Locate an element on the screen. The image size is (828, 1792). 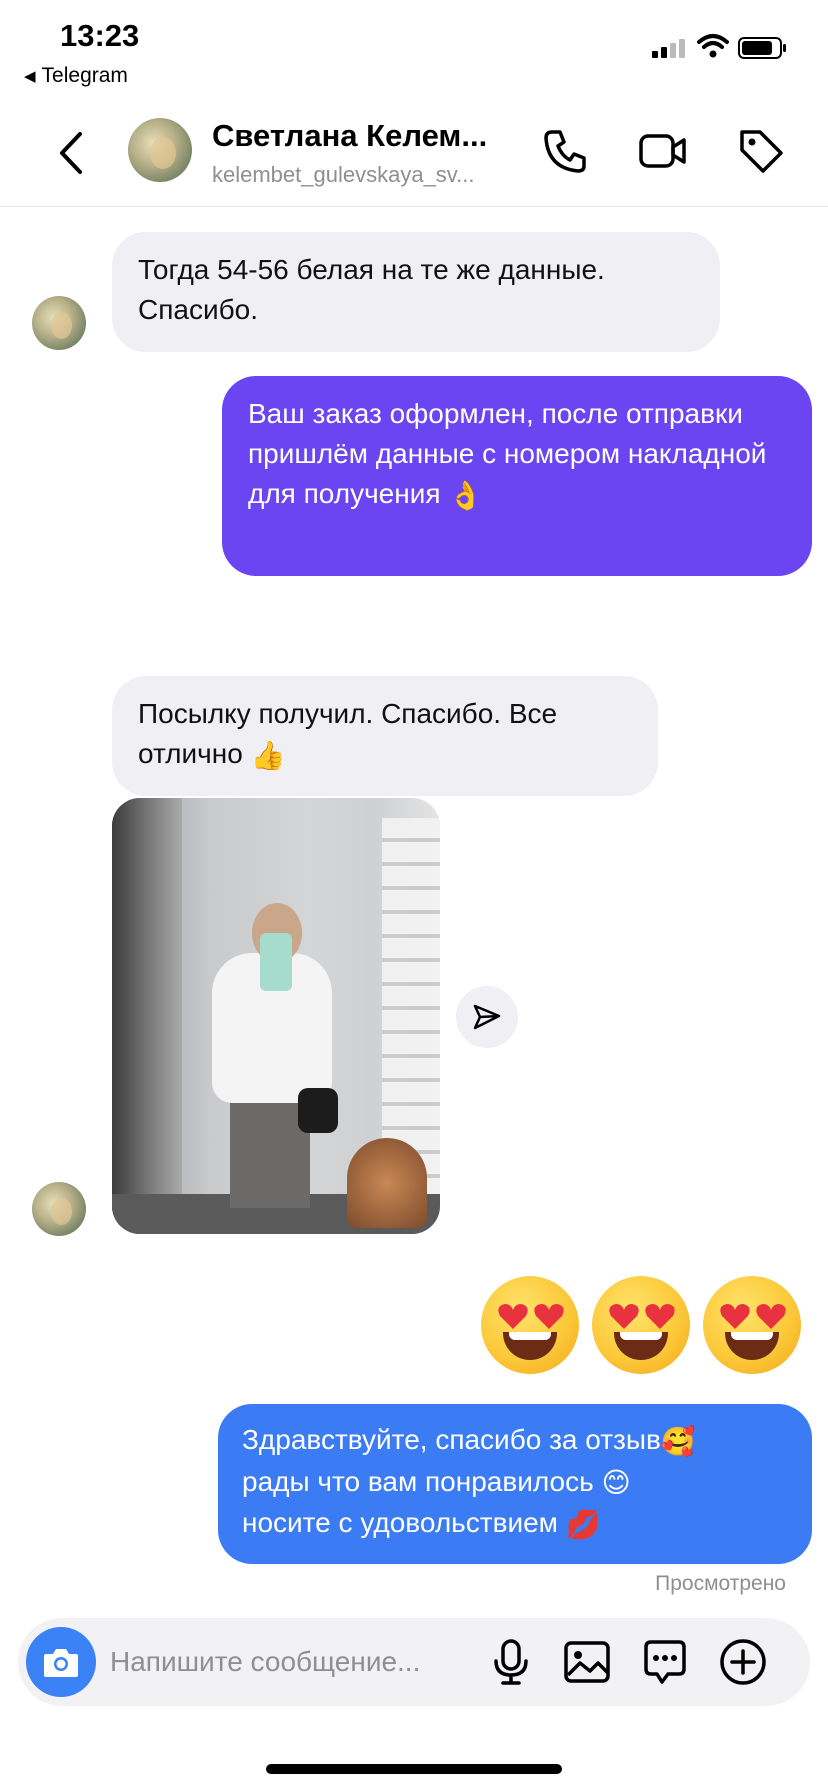
message-text: Посылку получил. Спасибо. Все отлично is located at coordinates (348, 733).